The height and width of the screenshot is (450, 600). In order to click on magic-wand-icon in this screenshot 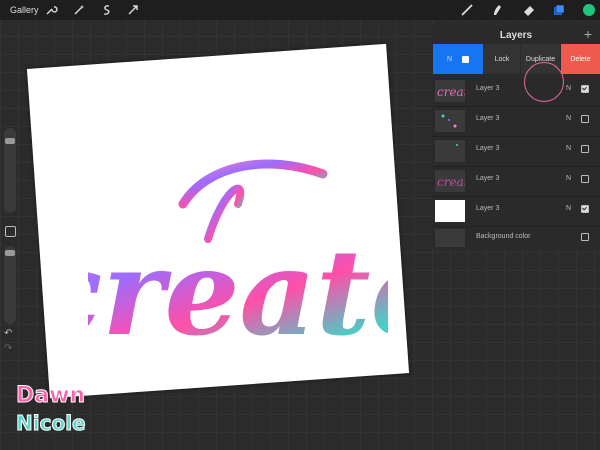, I will do `click(79, 10)`.